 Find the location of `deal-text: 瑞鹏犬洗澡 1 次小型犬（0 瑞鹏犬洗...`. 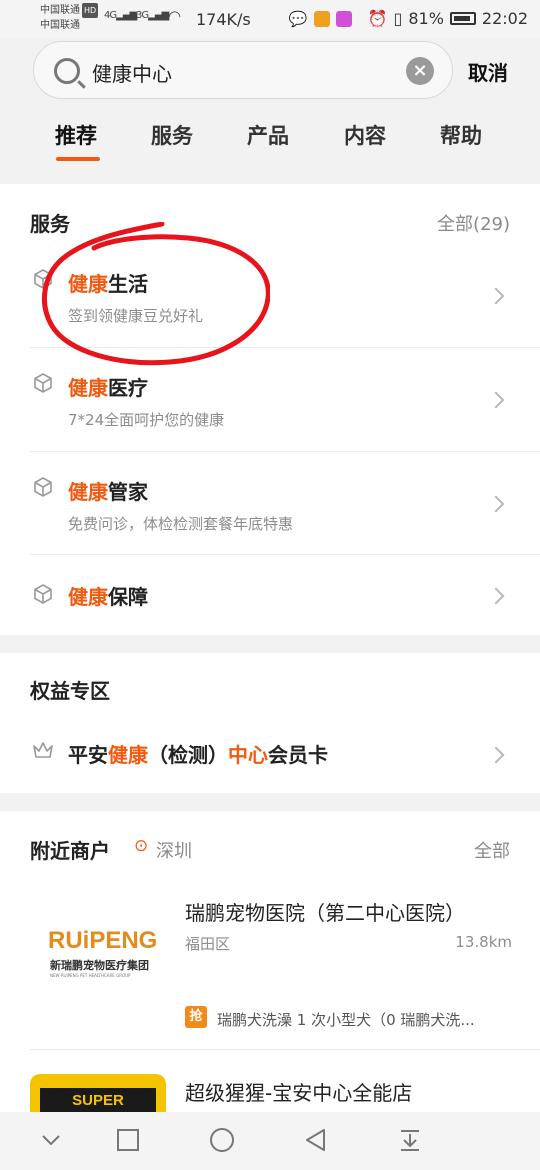

deal-text: 瑞鹏犬洗澡 1 次小型犬（0 瑞鹏犬洗... is located at coordinates (346, 1019).